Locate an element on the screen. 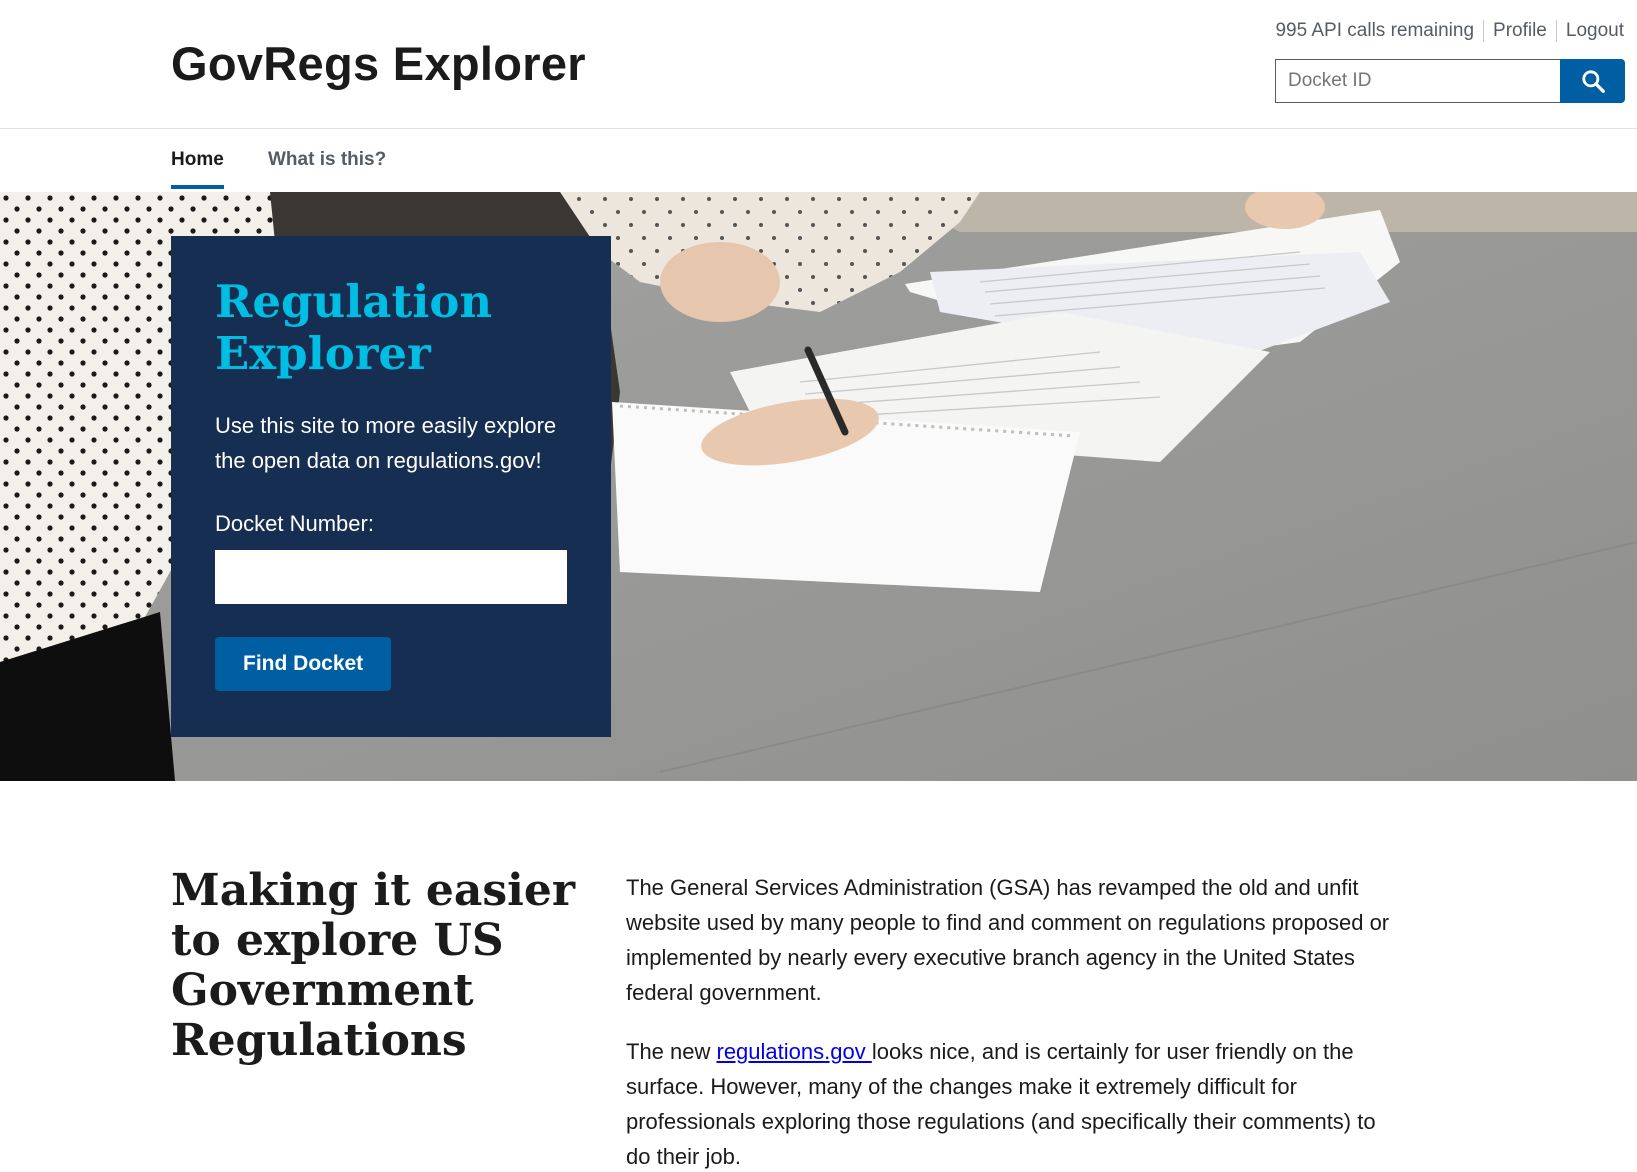 The image size is (1637, 1172). hero-title-line1: Regulation is located at coordinates (354, 301).